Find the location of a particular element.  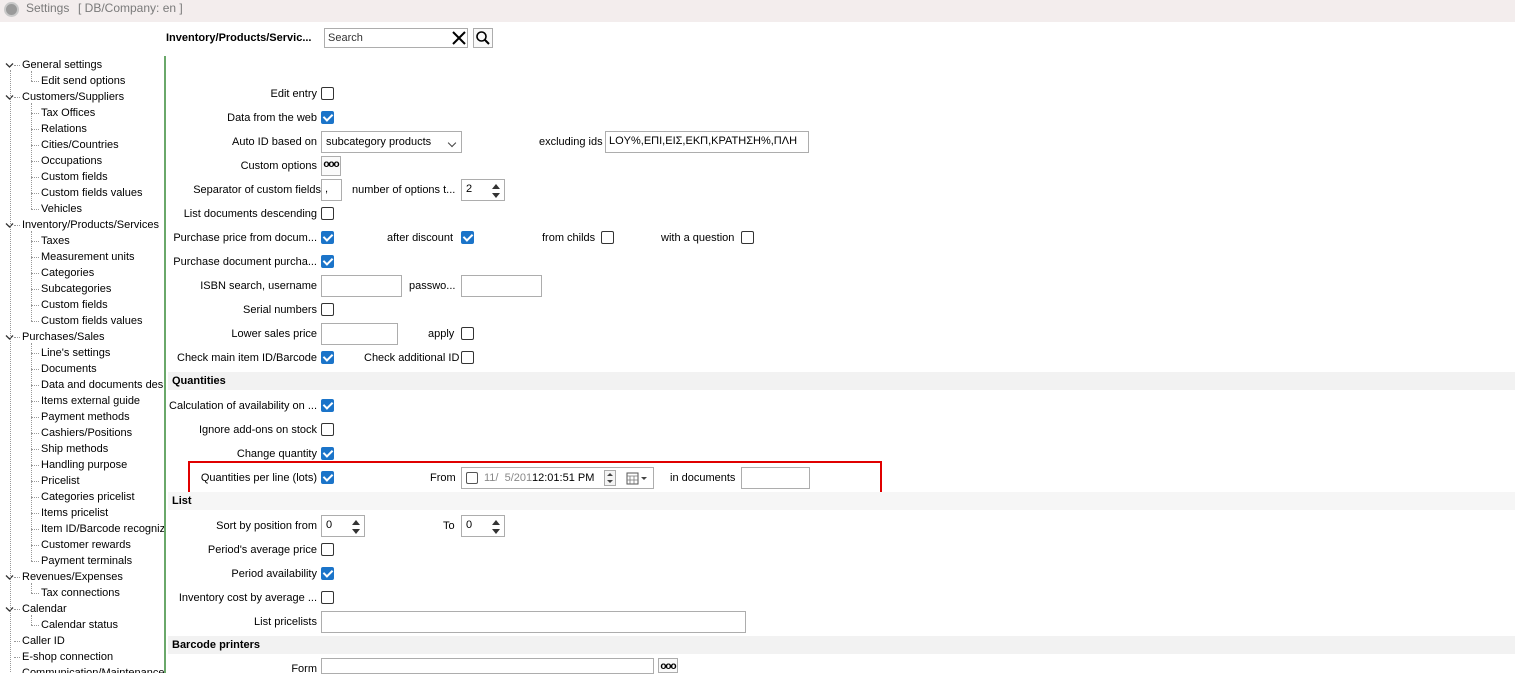

calendar-icon is located at coordinates (637, 478).